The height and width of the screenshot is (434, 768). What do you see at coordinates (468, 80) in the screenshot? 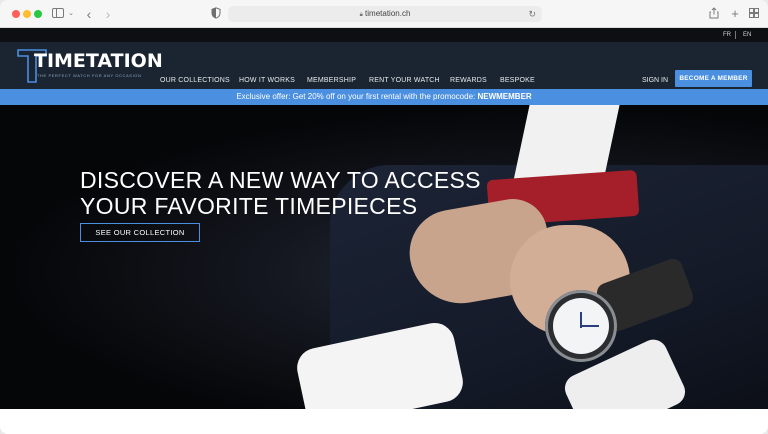
I see `nav-rewards: REWARDS` at bounding box center [468, 80].